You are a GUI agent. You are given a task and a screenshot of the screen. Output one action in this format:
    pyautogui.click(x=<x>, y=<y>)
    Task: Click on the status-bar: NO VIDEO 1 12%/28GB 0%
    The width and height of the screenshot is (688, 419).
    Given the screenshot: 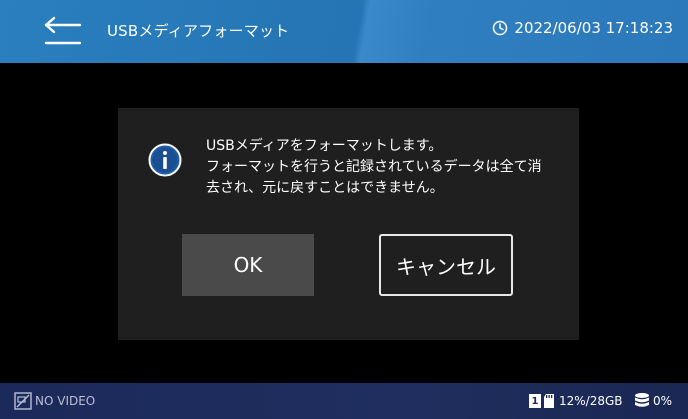 What is the action you would take?
    pyautogui.click(x=344, y=401)
    